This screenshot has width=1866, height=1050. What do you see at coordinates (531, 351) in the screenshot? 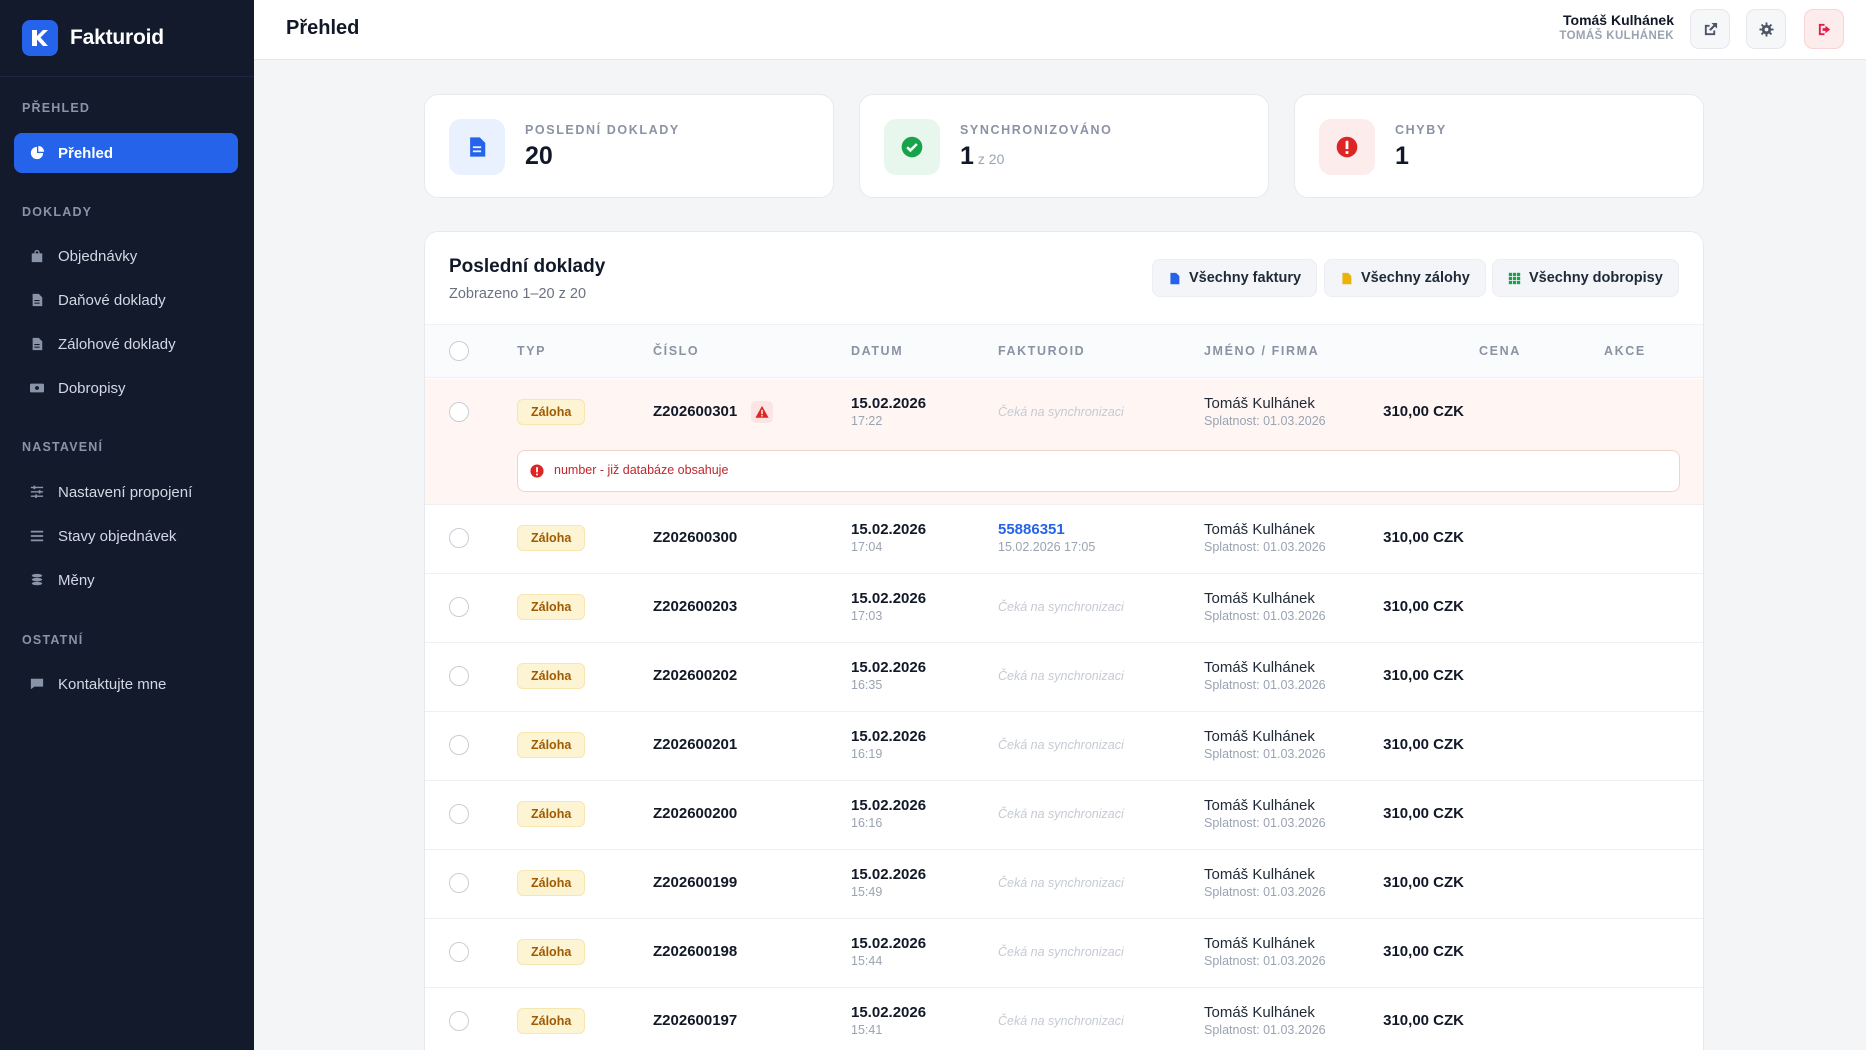
I see `column-header-type: TYP` at bounding box center [531, 351].